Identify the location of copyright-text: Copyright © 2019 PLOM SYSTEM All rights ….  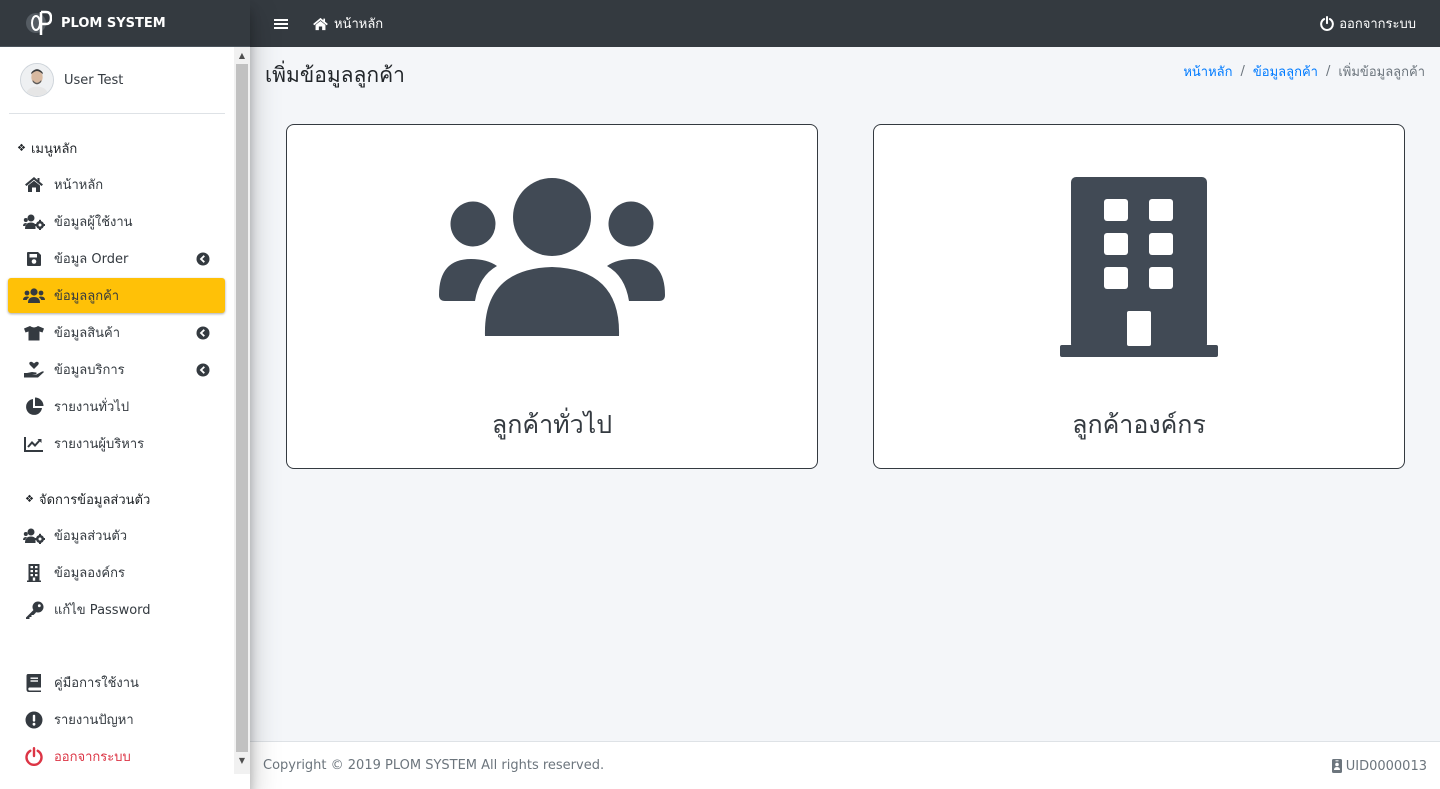
(434, 765).